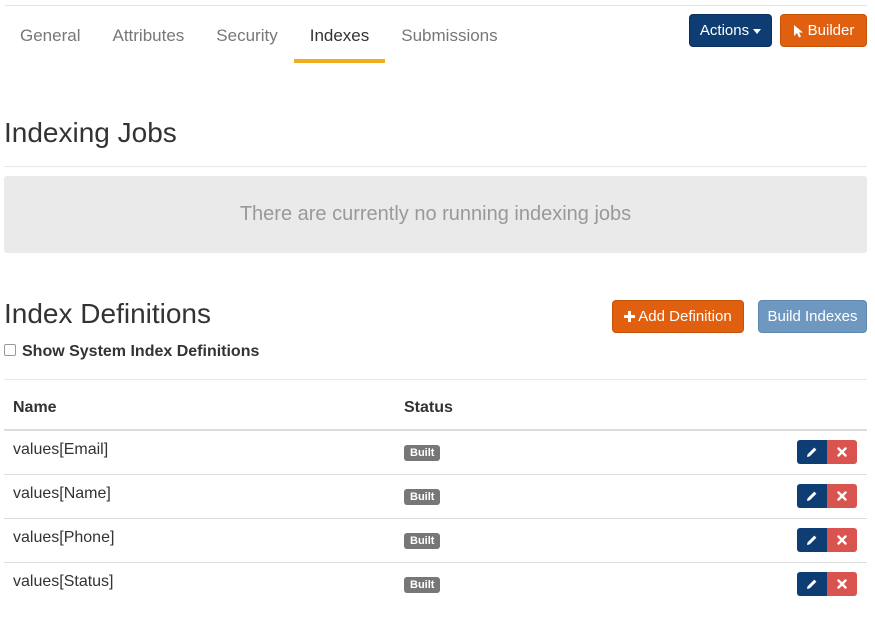 The image size is (875, 617). I want to click on table-header: Name Status, so click(435, 410).